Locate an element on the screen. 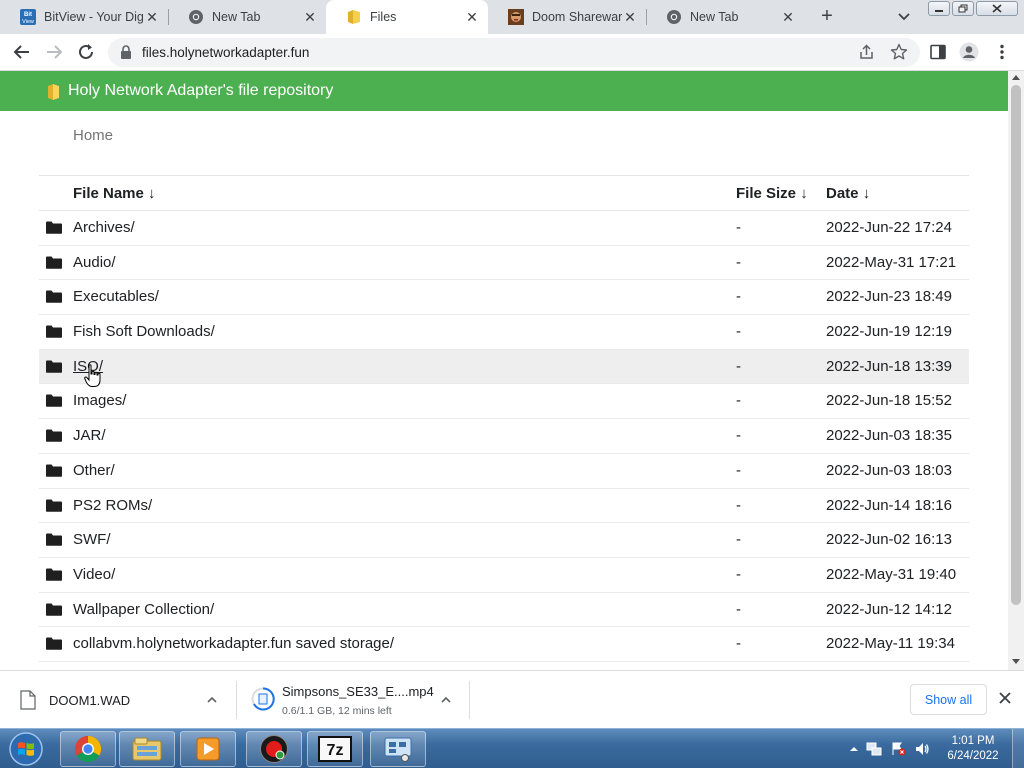 This screenshot has width=1024, height=768. bookmark-star-icon is located at coordinates (899, 52).